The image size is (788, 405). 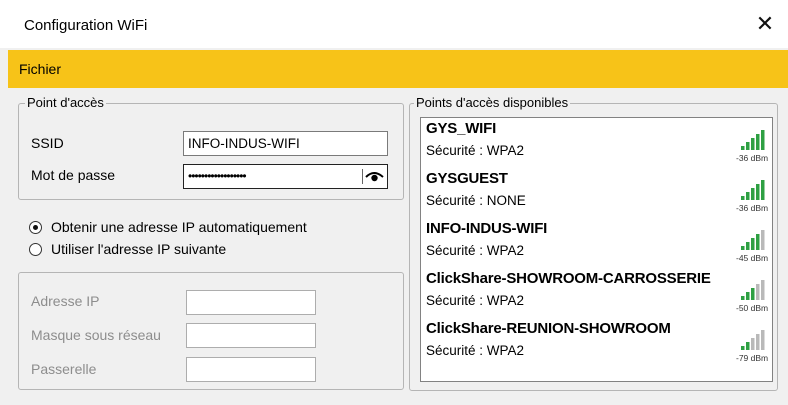 I want to click on eye-icon, so click(x=373, y=176).